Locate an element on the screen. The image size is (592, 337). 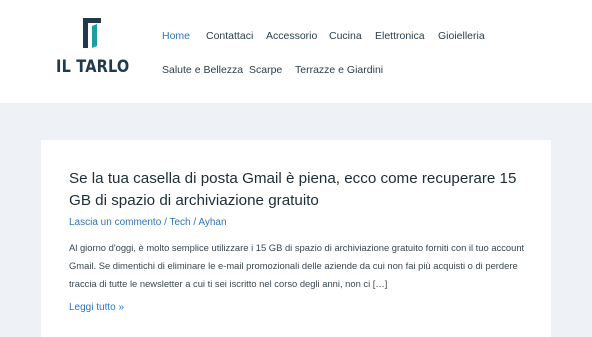
comments-link: Lascia un commento is located at coordinates (115, 222).